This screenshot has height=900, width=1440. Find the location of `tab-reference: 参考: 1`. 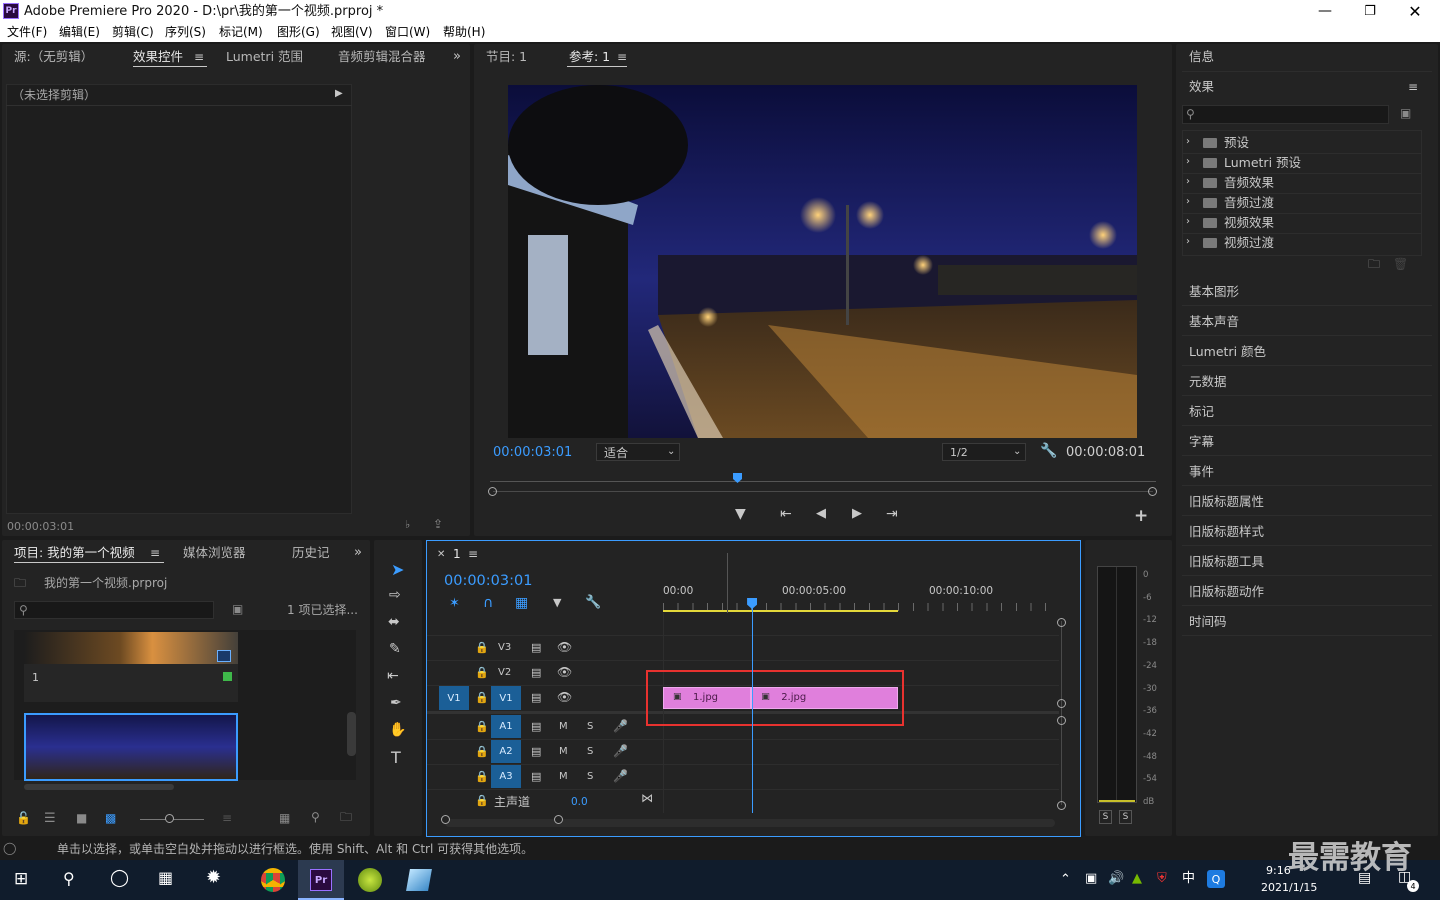

tab-reference: 参考: 1 is located at coordinates (589, 57).